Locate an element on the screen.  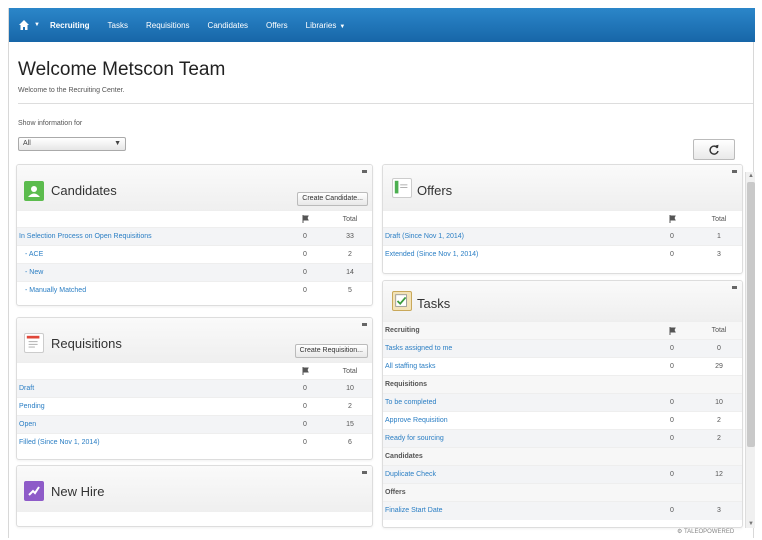
tasks-duplicate-check-link: Duplicate Check is located at coordinates (410, 474).